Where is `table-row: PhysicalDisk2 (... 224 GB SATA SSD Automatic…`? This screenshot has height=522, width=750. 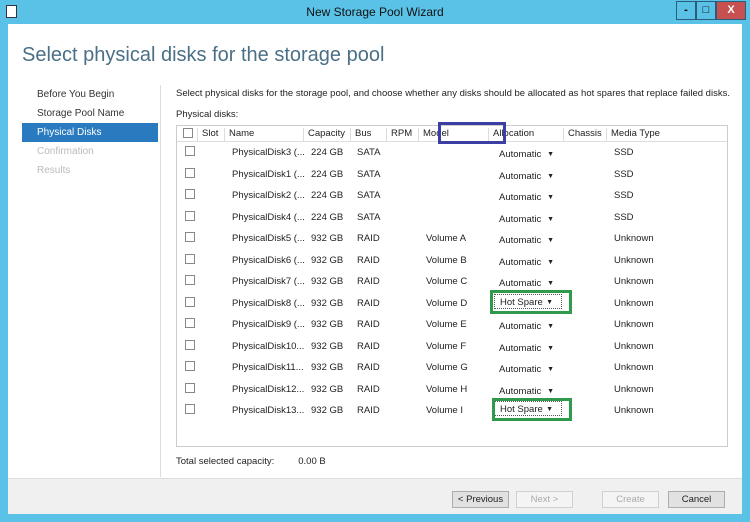
table-row: PhysicalDisk2 (... 224 GB SATA SSD Automatic… is located at coordinates (452, 197).